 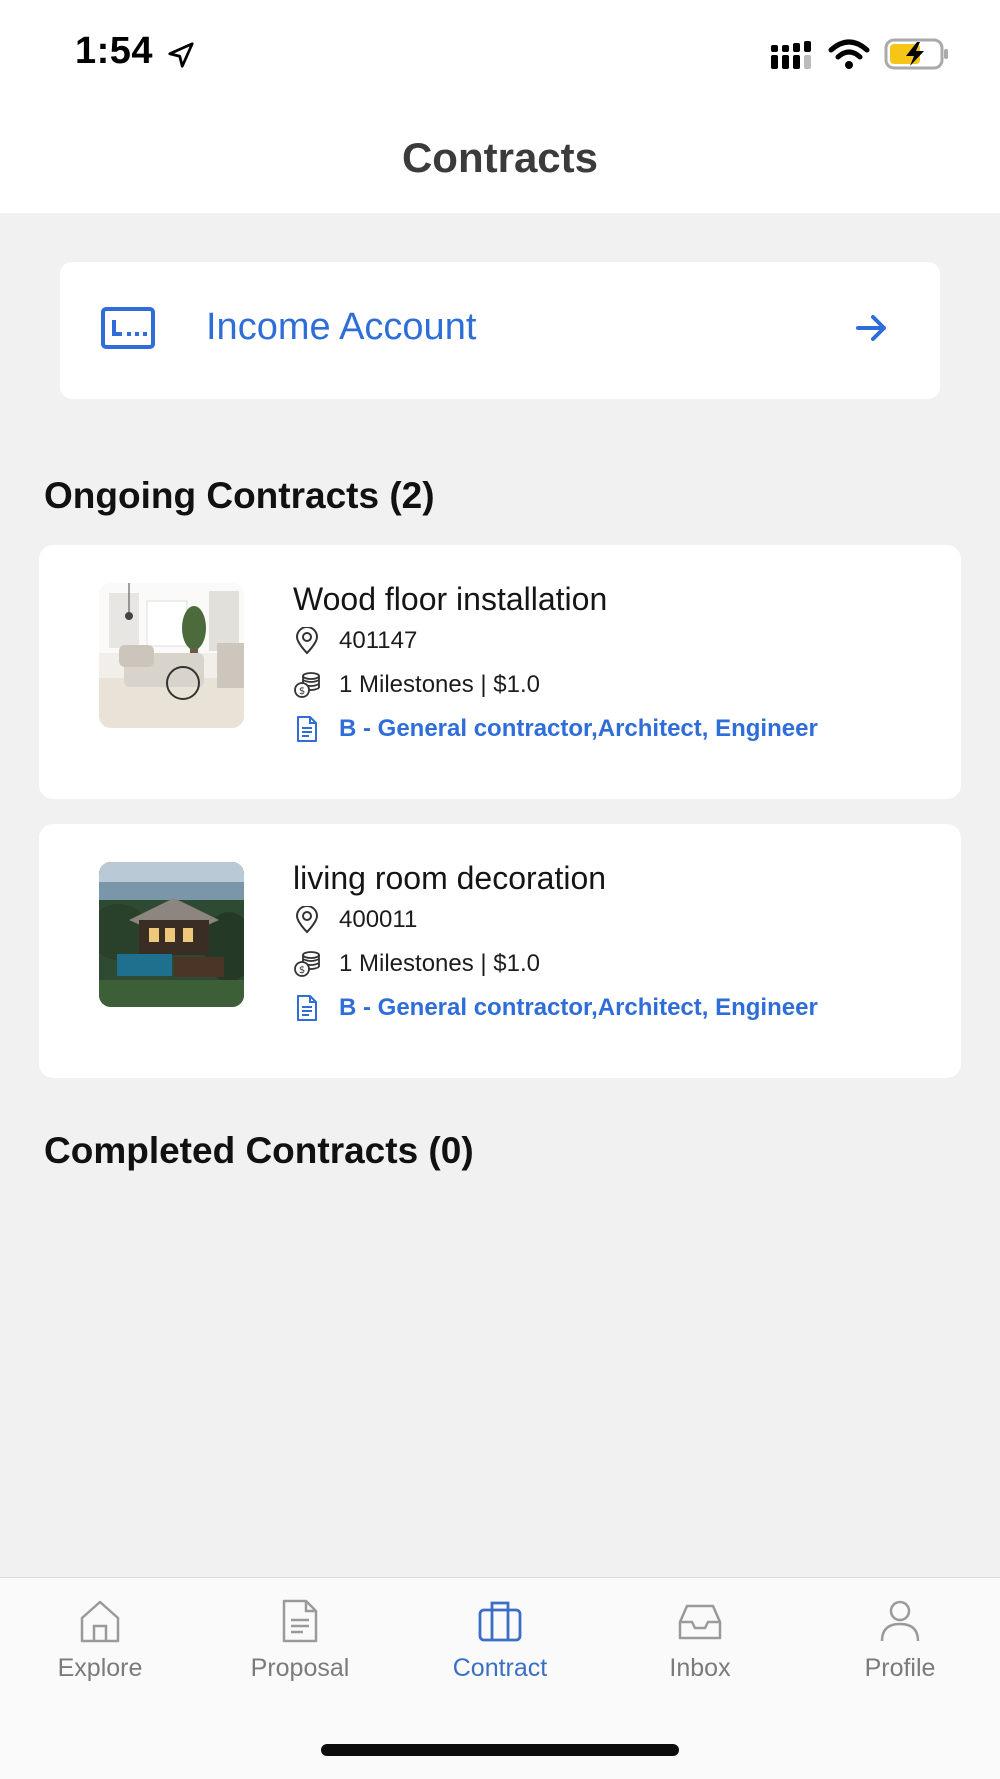 I want to click on contract-zip-row: 401147, so click(x=355, y=641).